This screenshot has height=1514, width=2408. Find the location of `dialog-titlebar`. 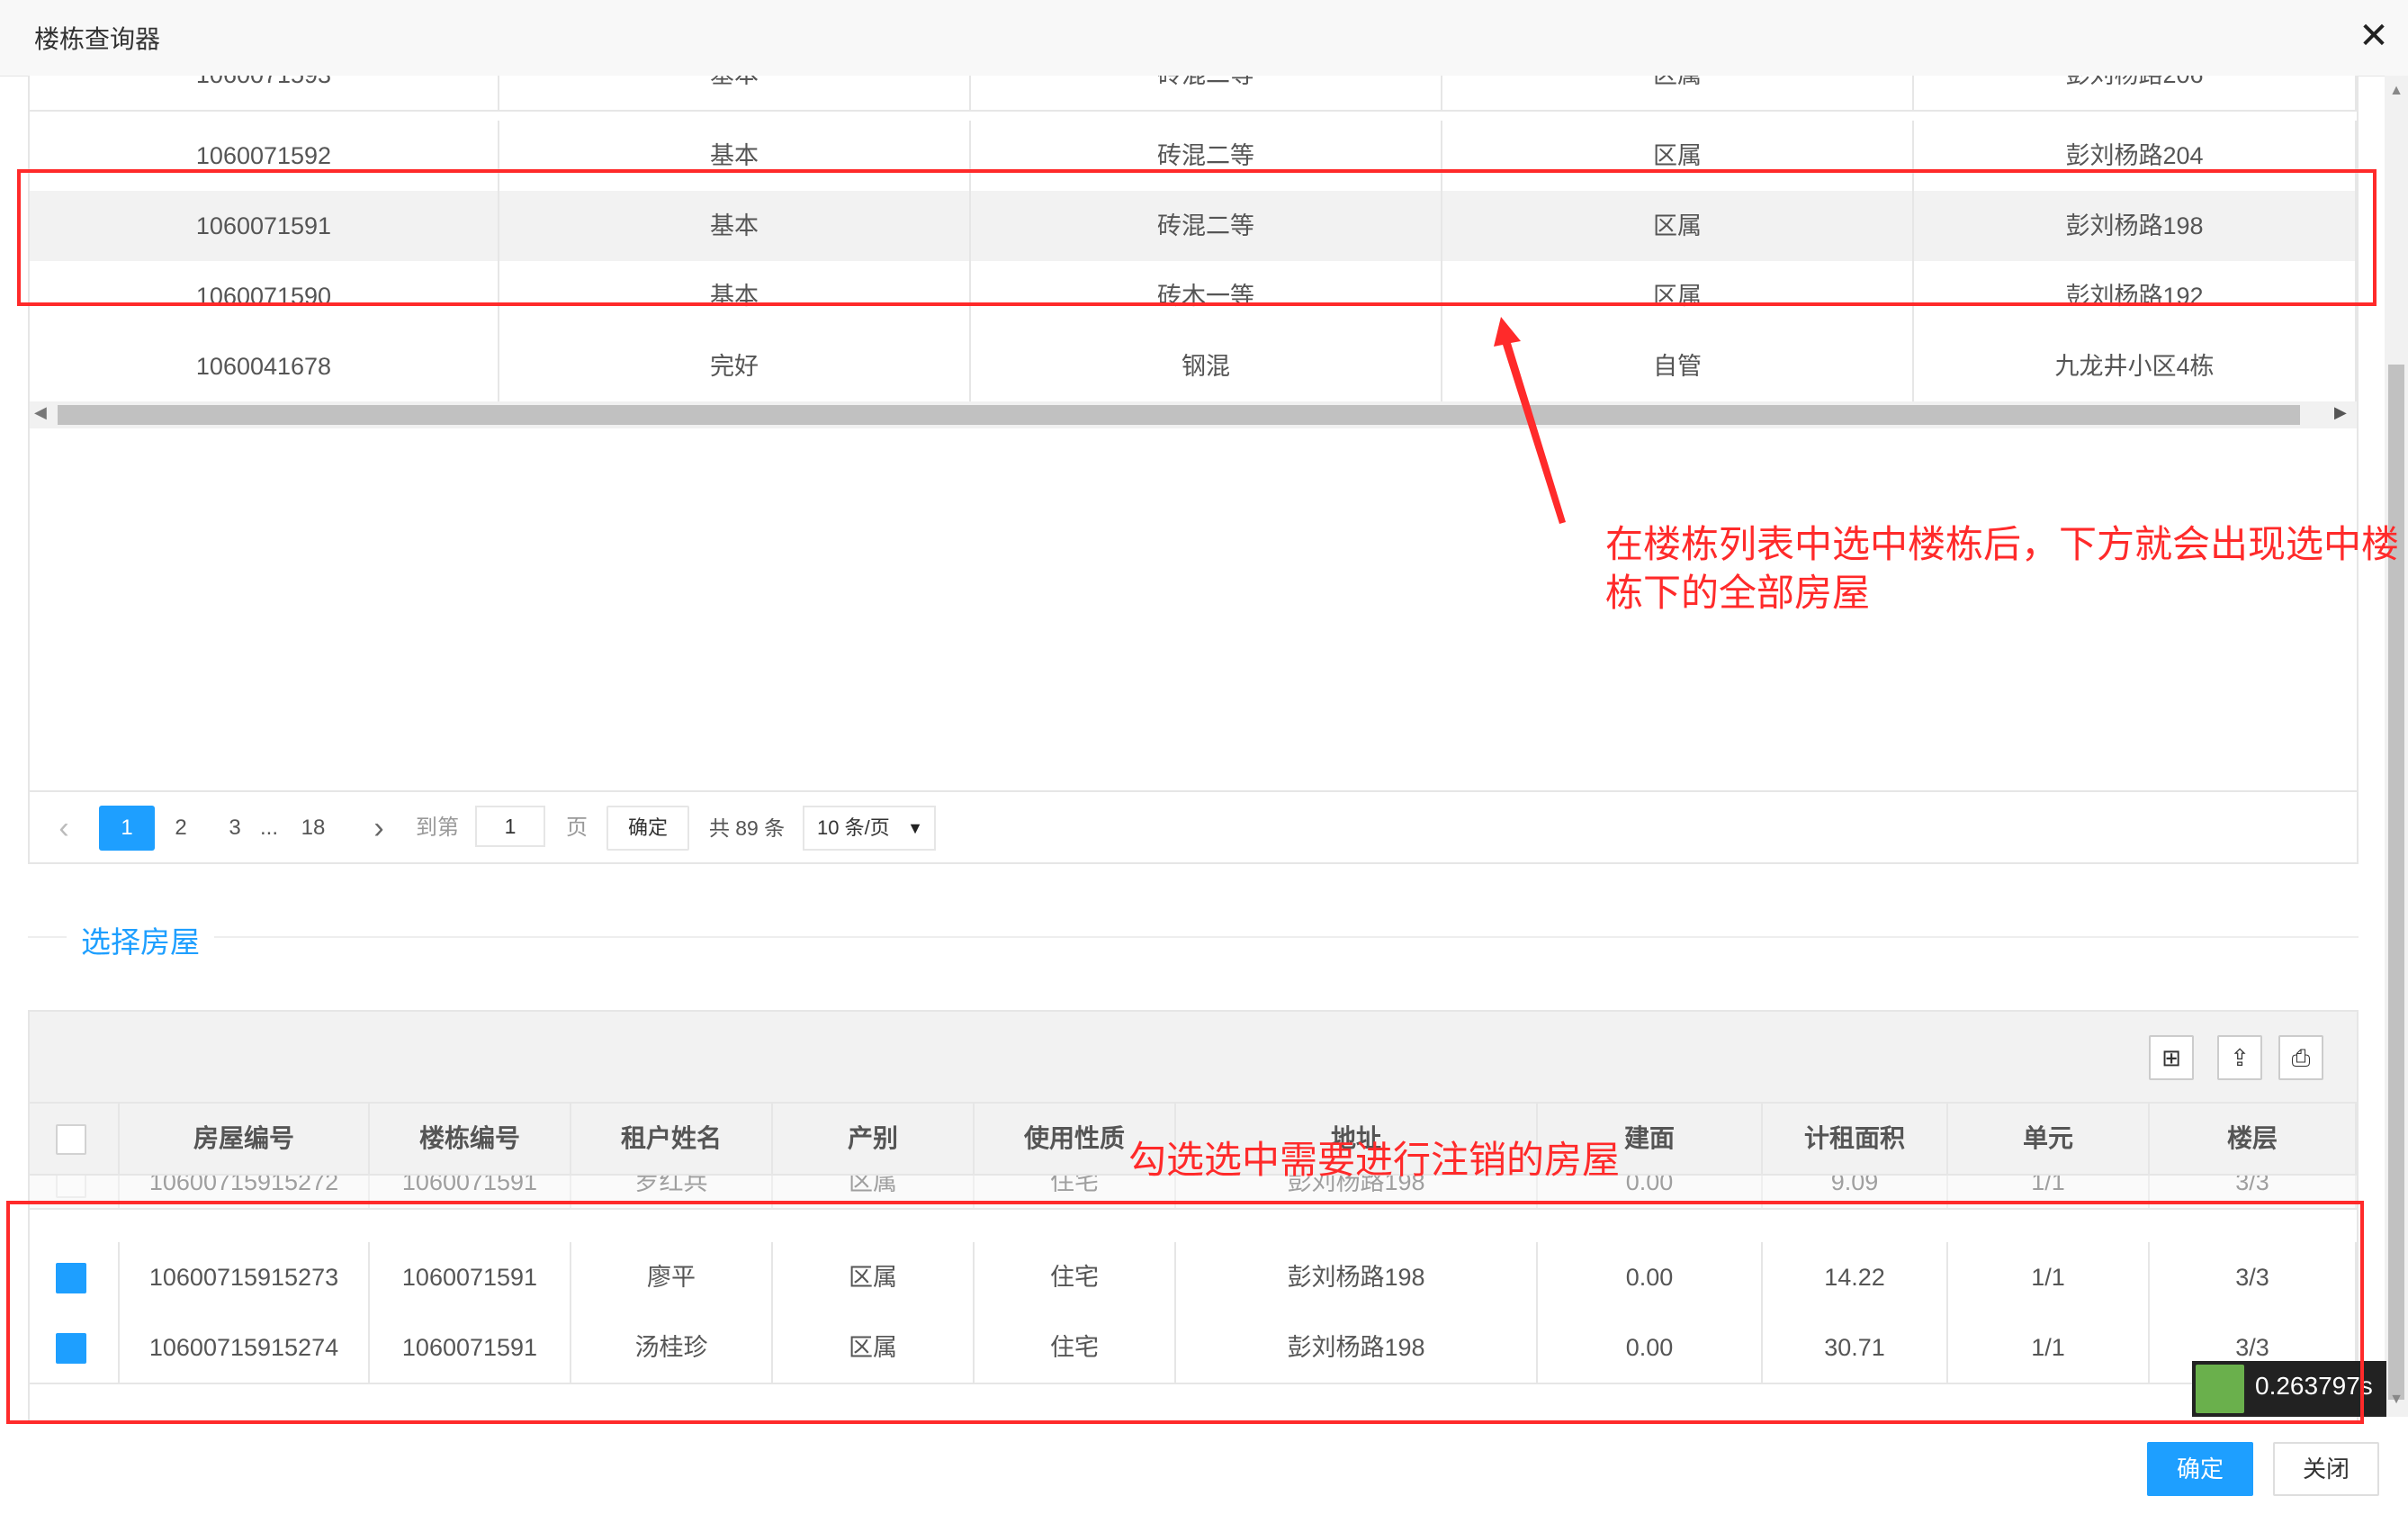

dialog-titlebar is located at coordinates (1204, 39).